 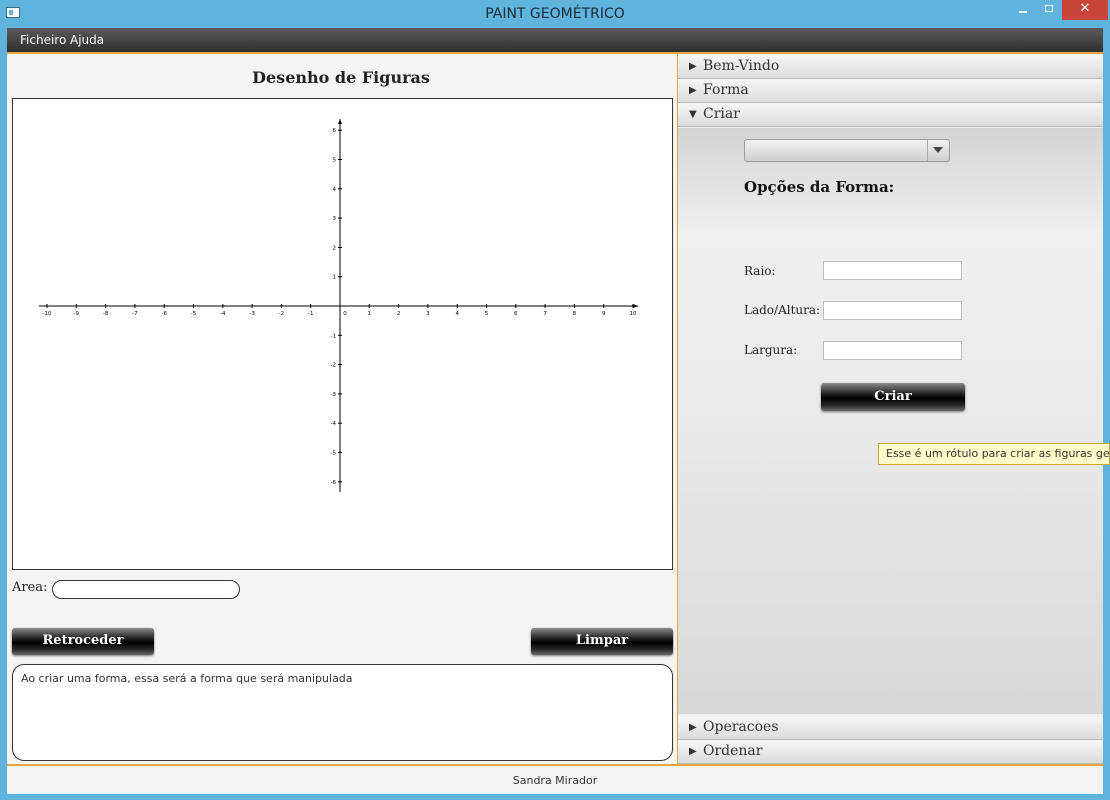 I want to click on y-tick-label: -4, so click(x=334, y=424).